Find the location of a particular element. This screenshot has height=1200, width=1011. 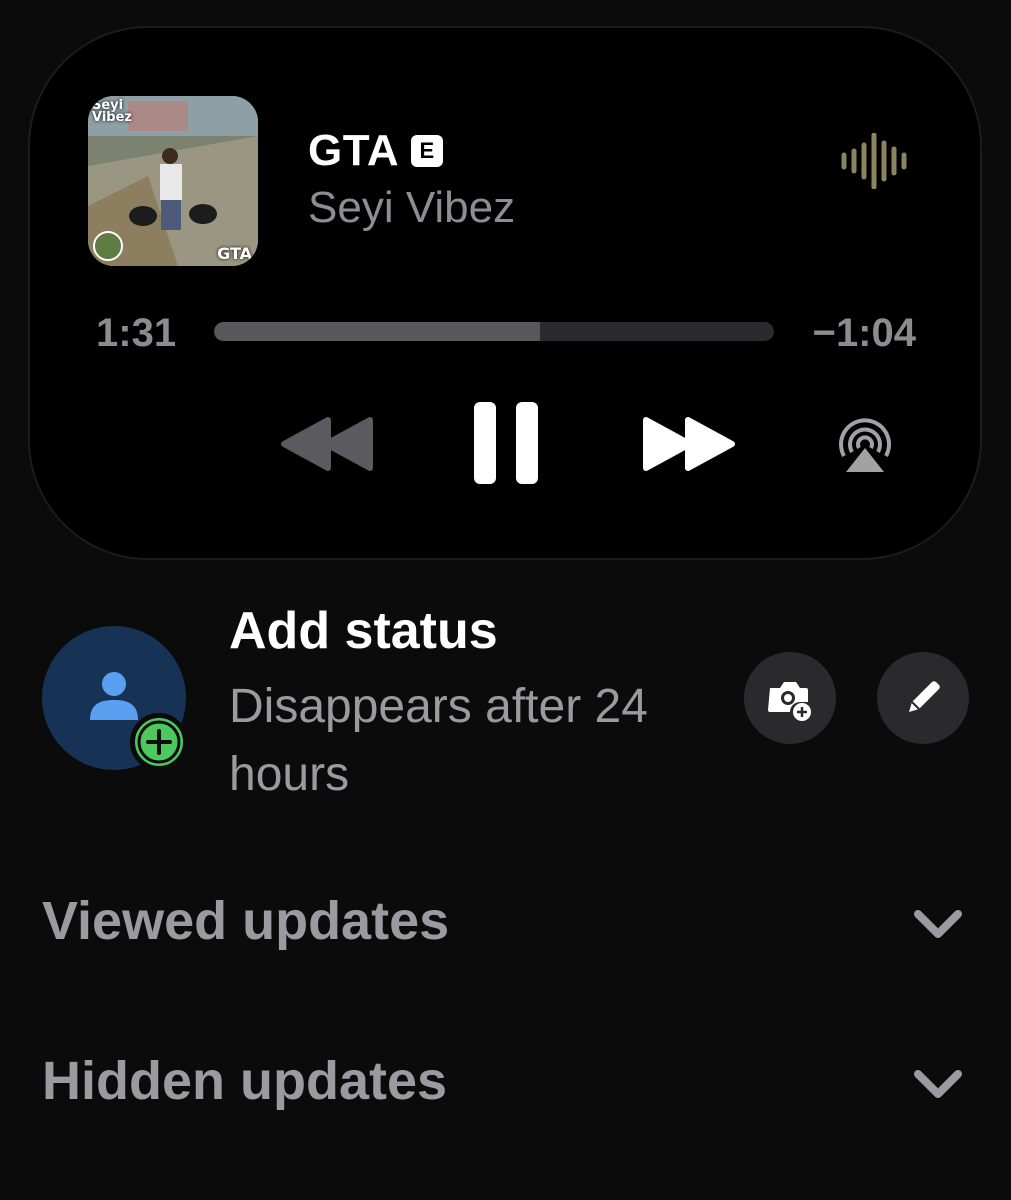

pencil-button is located at coordinates (923, 698).